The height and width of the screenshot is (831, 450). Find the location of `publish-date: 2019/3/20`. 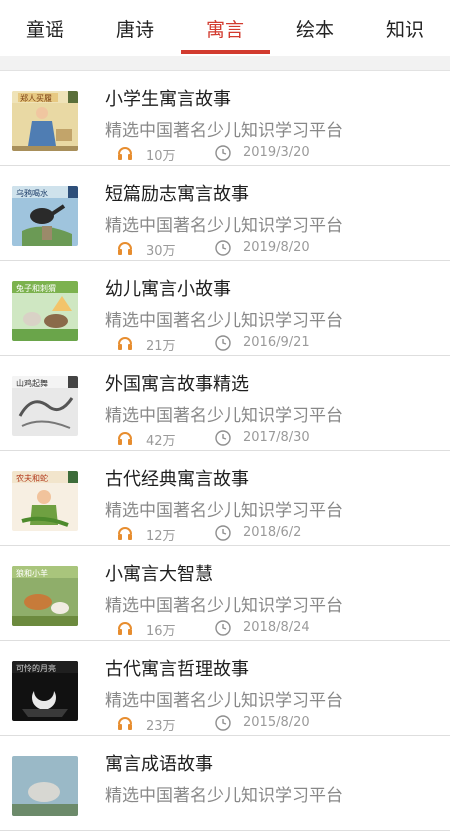

publish-date: 2019/3/20 is located at coordinates (276, 152).